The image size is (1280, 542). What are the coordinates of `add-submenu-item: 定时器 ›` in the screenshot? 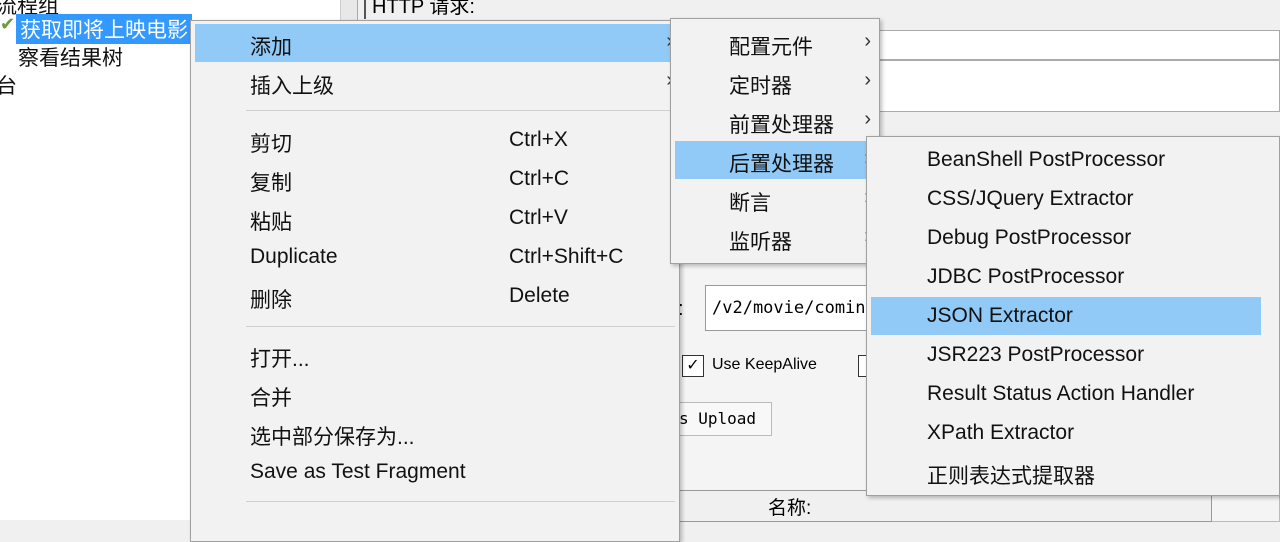 It's located at (774, 82).